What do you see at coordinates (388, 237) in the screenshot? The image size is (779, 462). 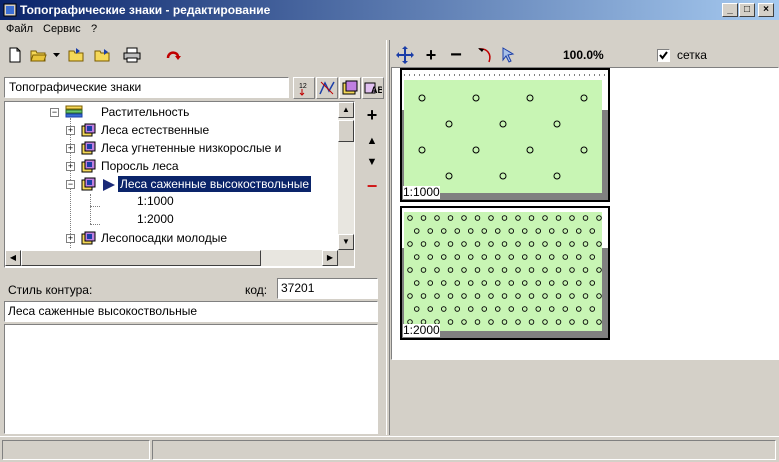 I see `splitter` at bounding box center [388, 237].